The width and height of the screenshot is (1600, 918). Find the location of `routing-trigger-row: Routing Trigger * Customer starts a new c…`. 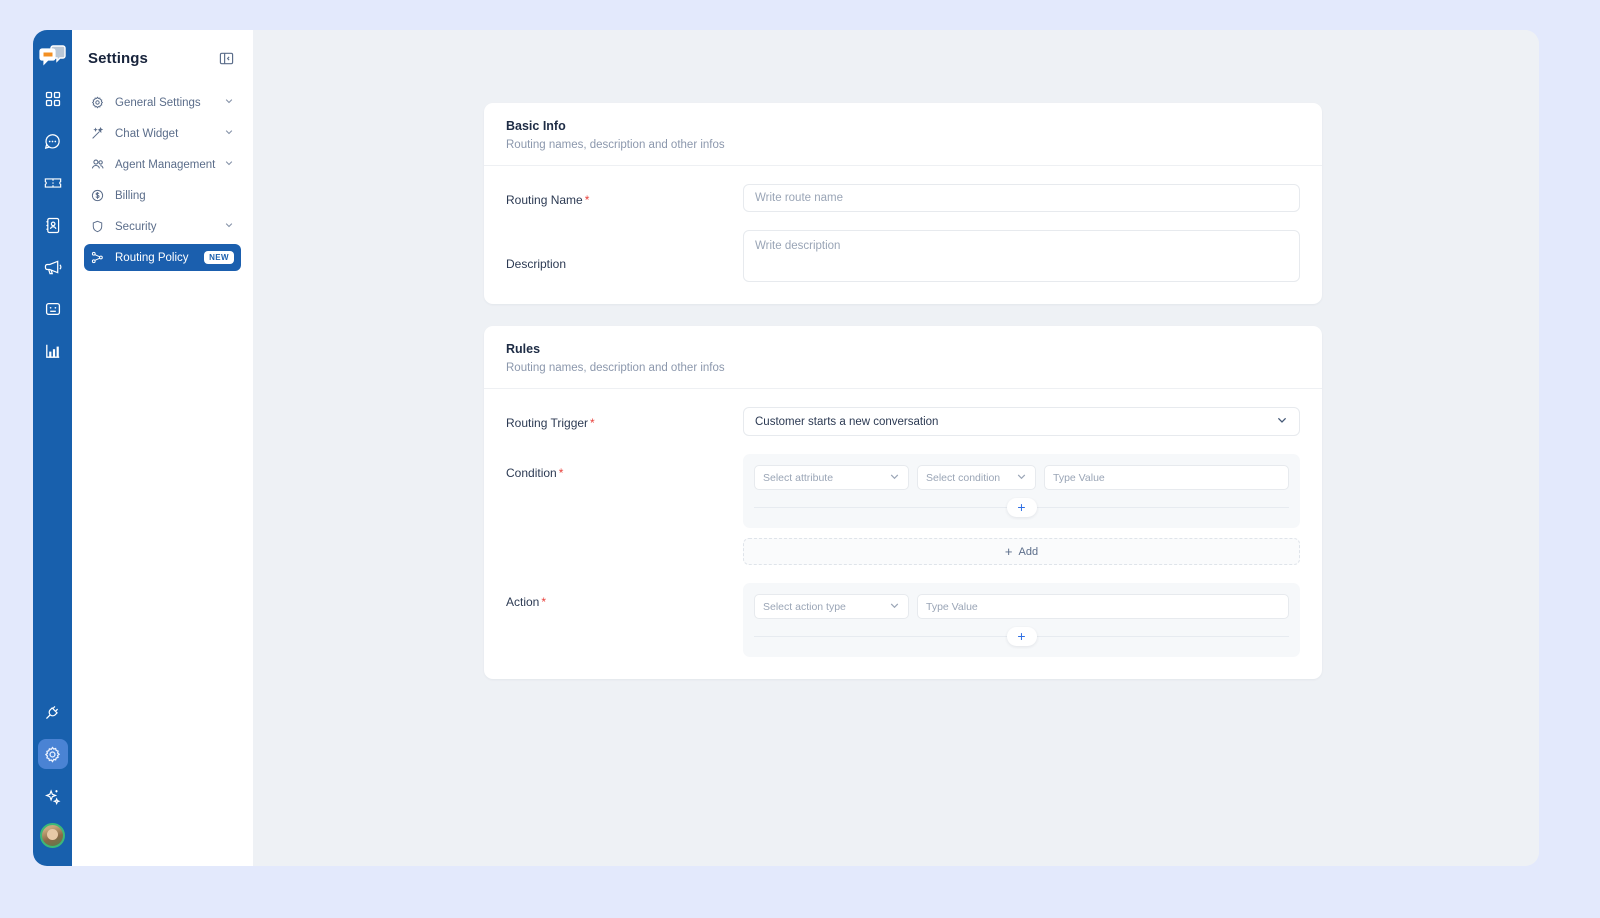

routing-trigger-row: Routing Trigger * Customer starts a new c… is located at coordinates (903, 421).